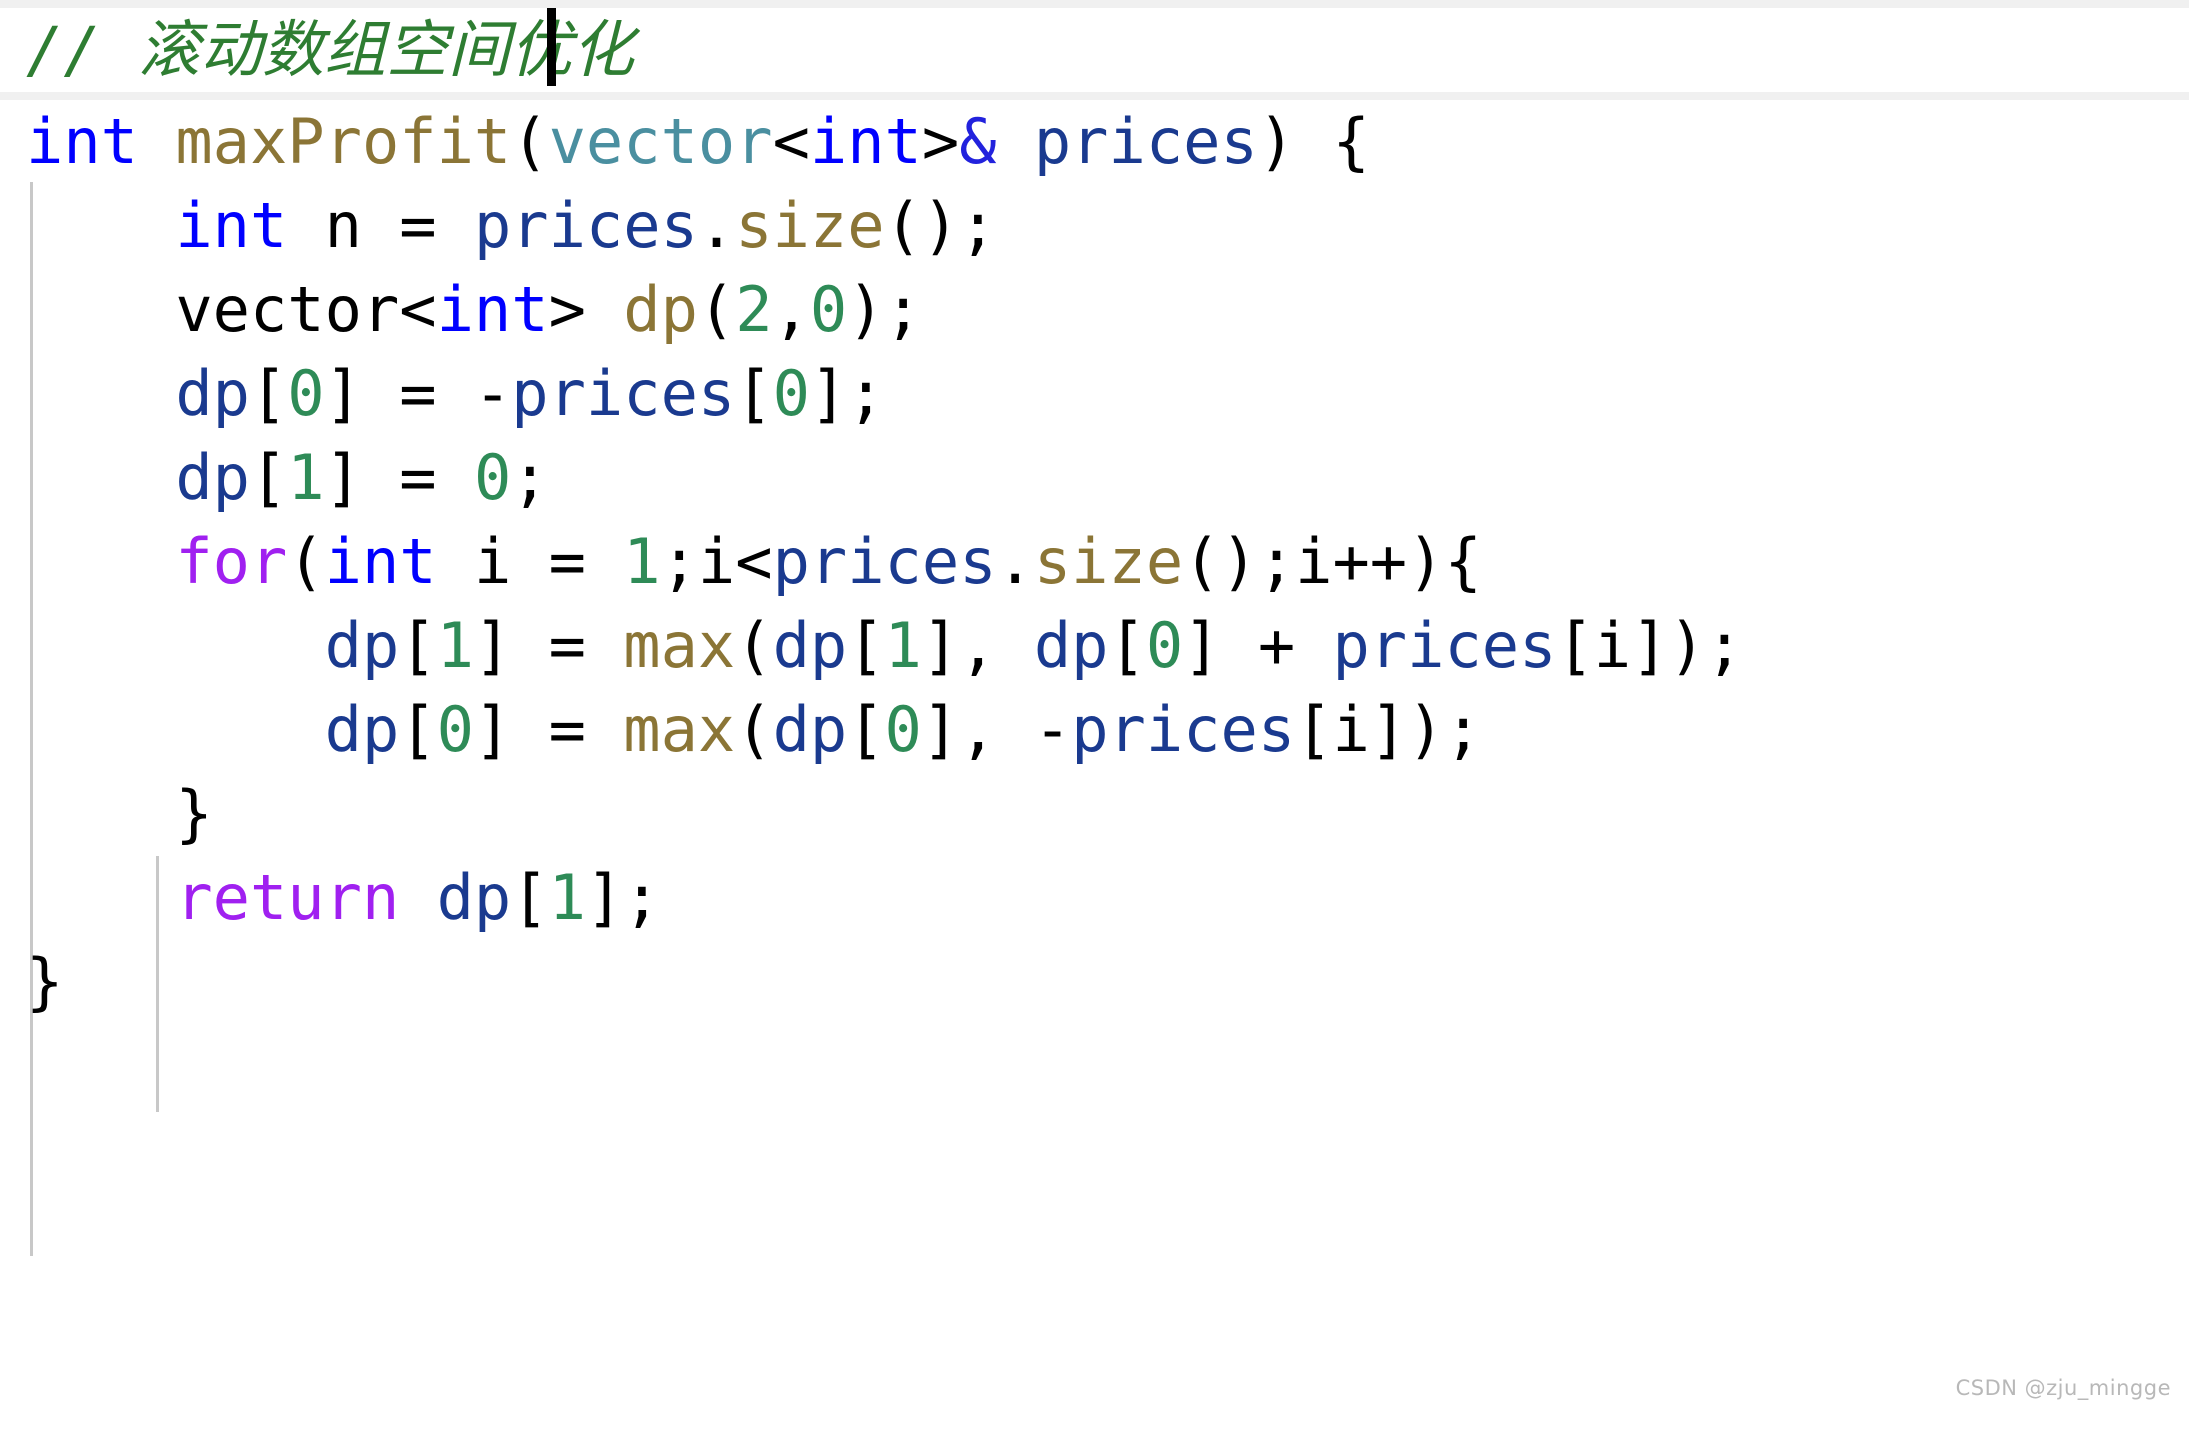 The image size is (2189, 1440). I want to click on line-dp0-update: dp[0] = max(dp[0], -prices[i]);, so click(1094, 730).